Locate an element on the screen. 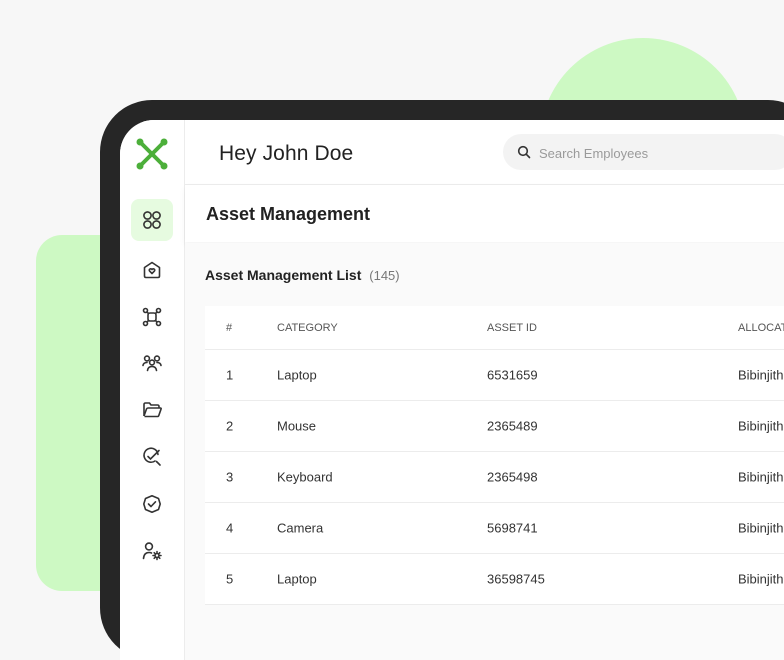  search-check-icon is located at coordinates (152, 456).